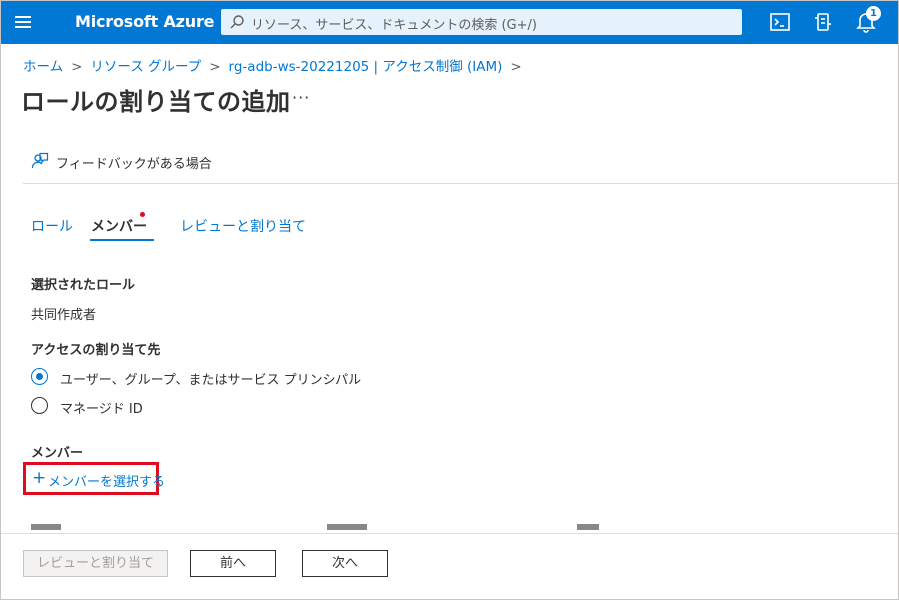  What do you see at coordinates (23, 22) in the screenshot?
I see `menu-icon` at bounding box center [23, 22].